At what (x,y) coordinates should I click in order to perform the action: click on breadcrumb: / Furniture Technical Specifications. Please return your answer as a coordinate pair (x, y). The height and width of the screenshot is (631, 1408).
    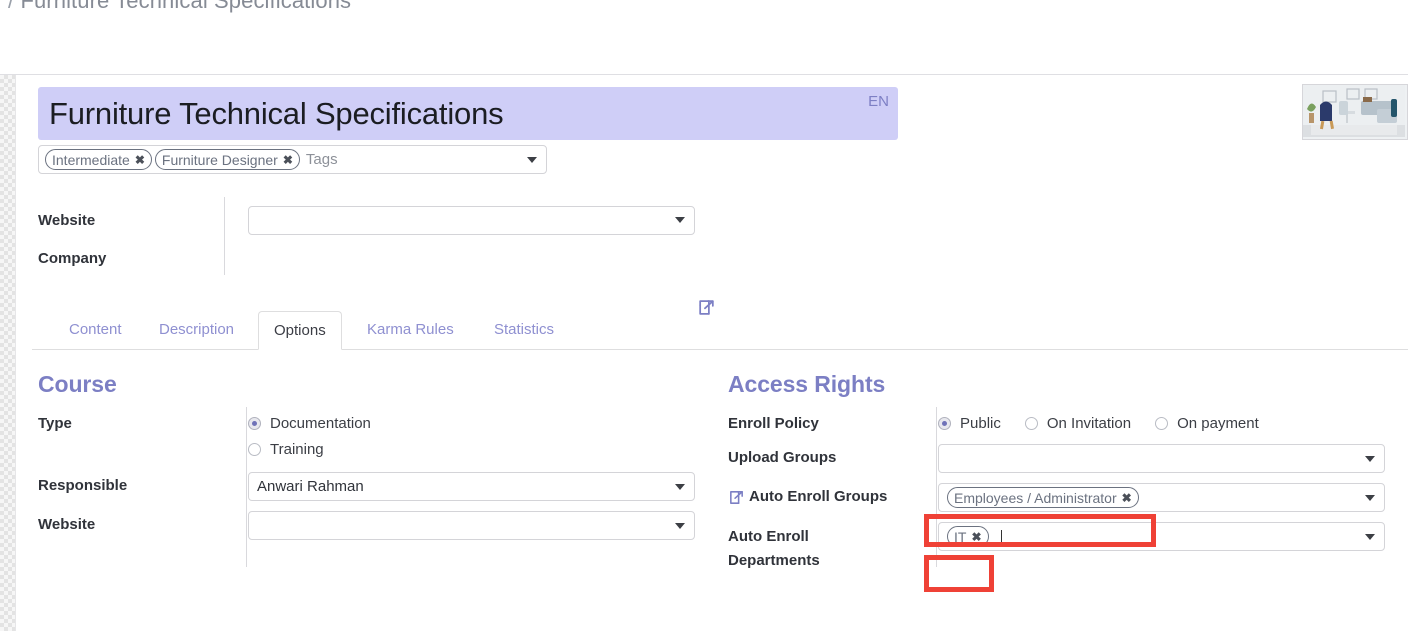
    Looking at the image, I should click on (179, 7).